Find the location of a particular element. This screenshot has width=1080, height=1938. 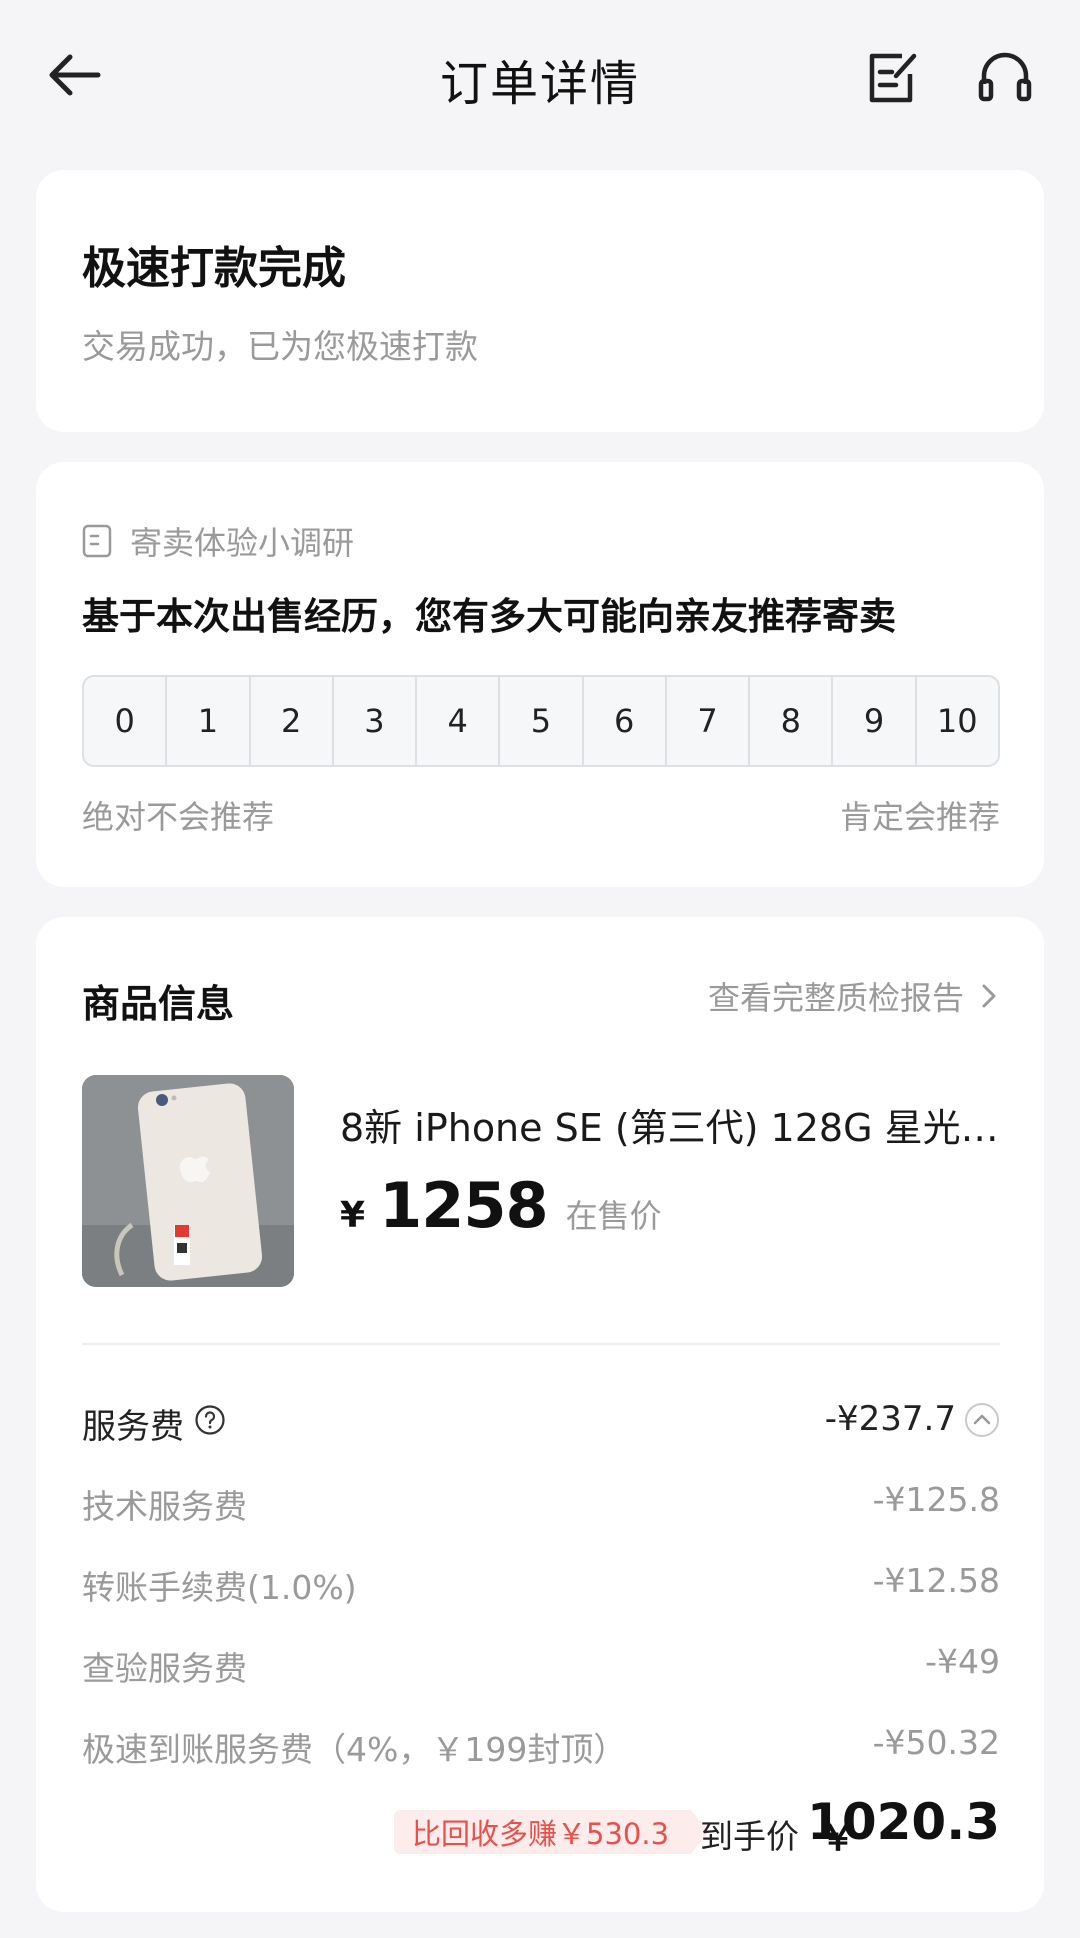

score-option-8: 8 is located at coordinates (792, 721).